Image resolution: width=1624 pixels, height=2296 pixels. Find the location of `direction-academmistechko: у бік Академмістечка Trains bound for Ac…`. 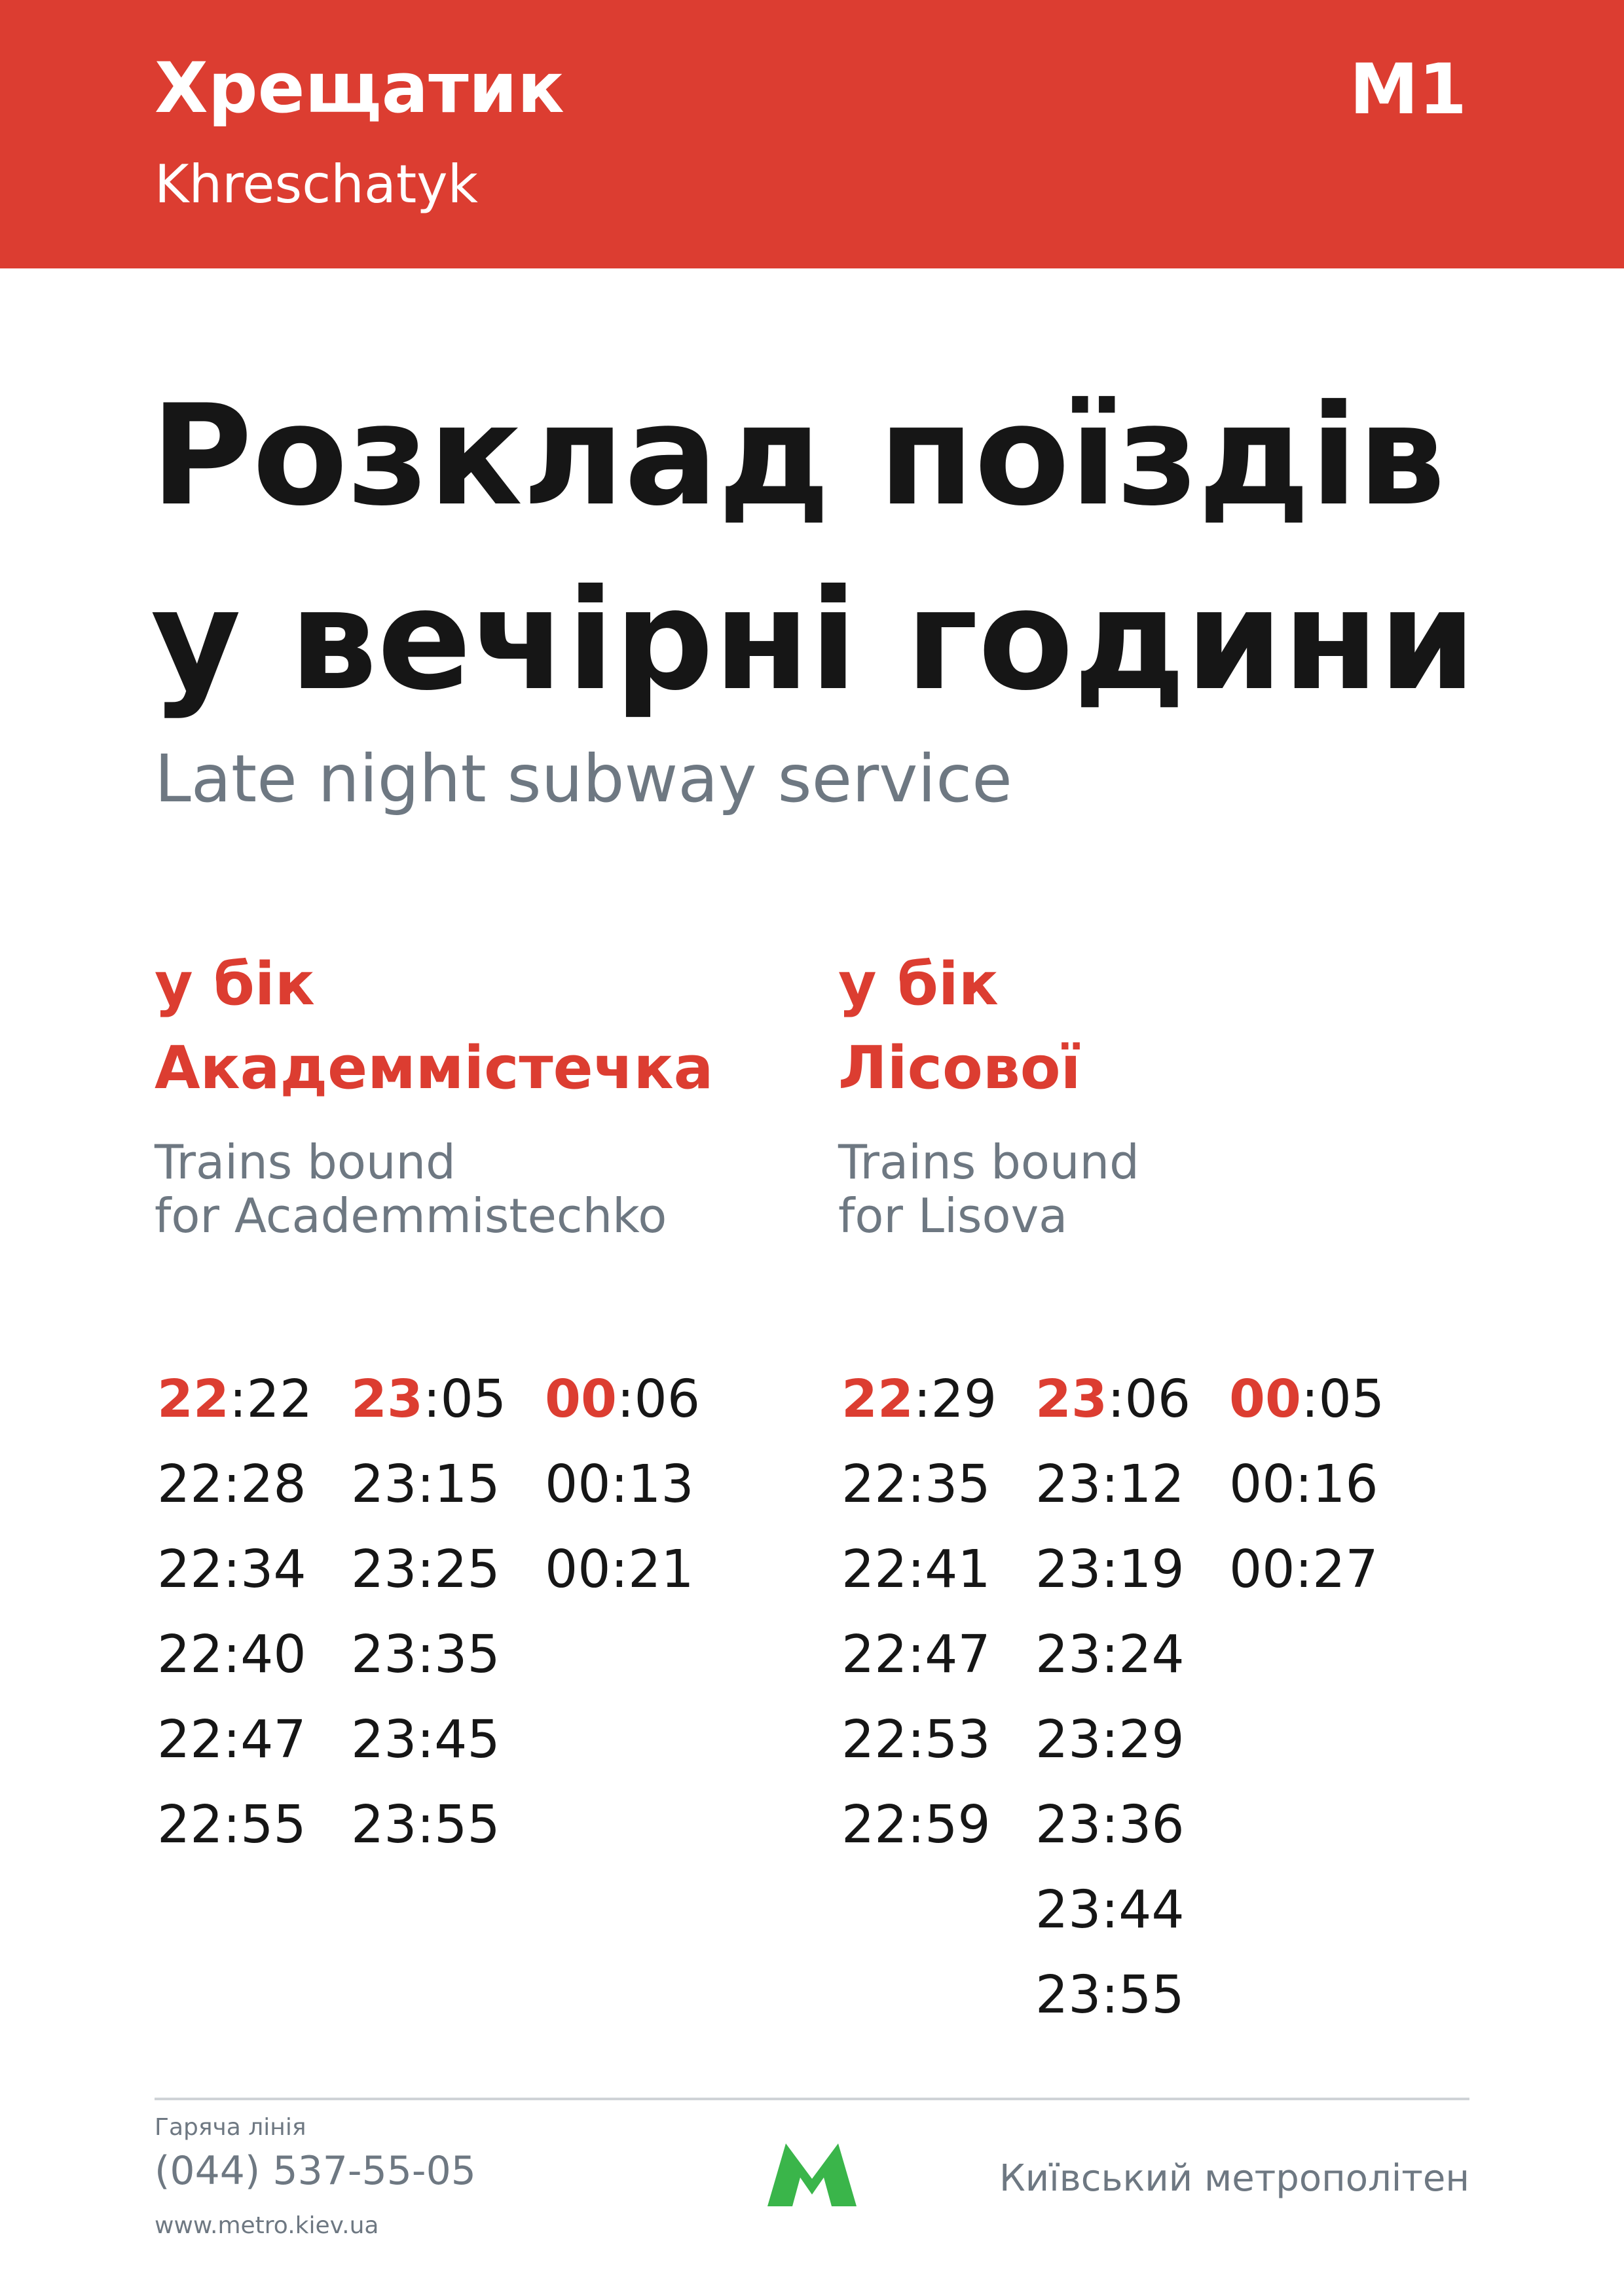

direction-academmistechko: у бік Академмістечка Trains bound for Ac… is located at coordinates (434, 1093).